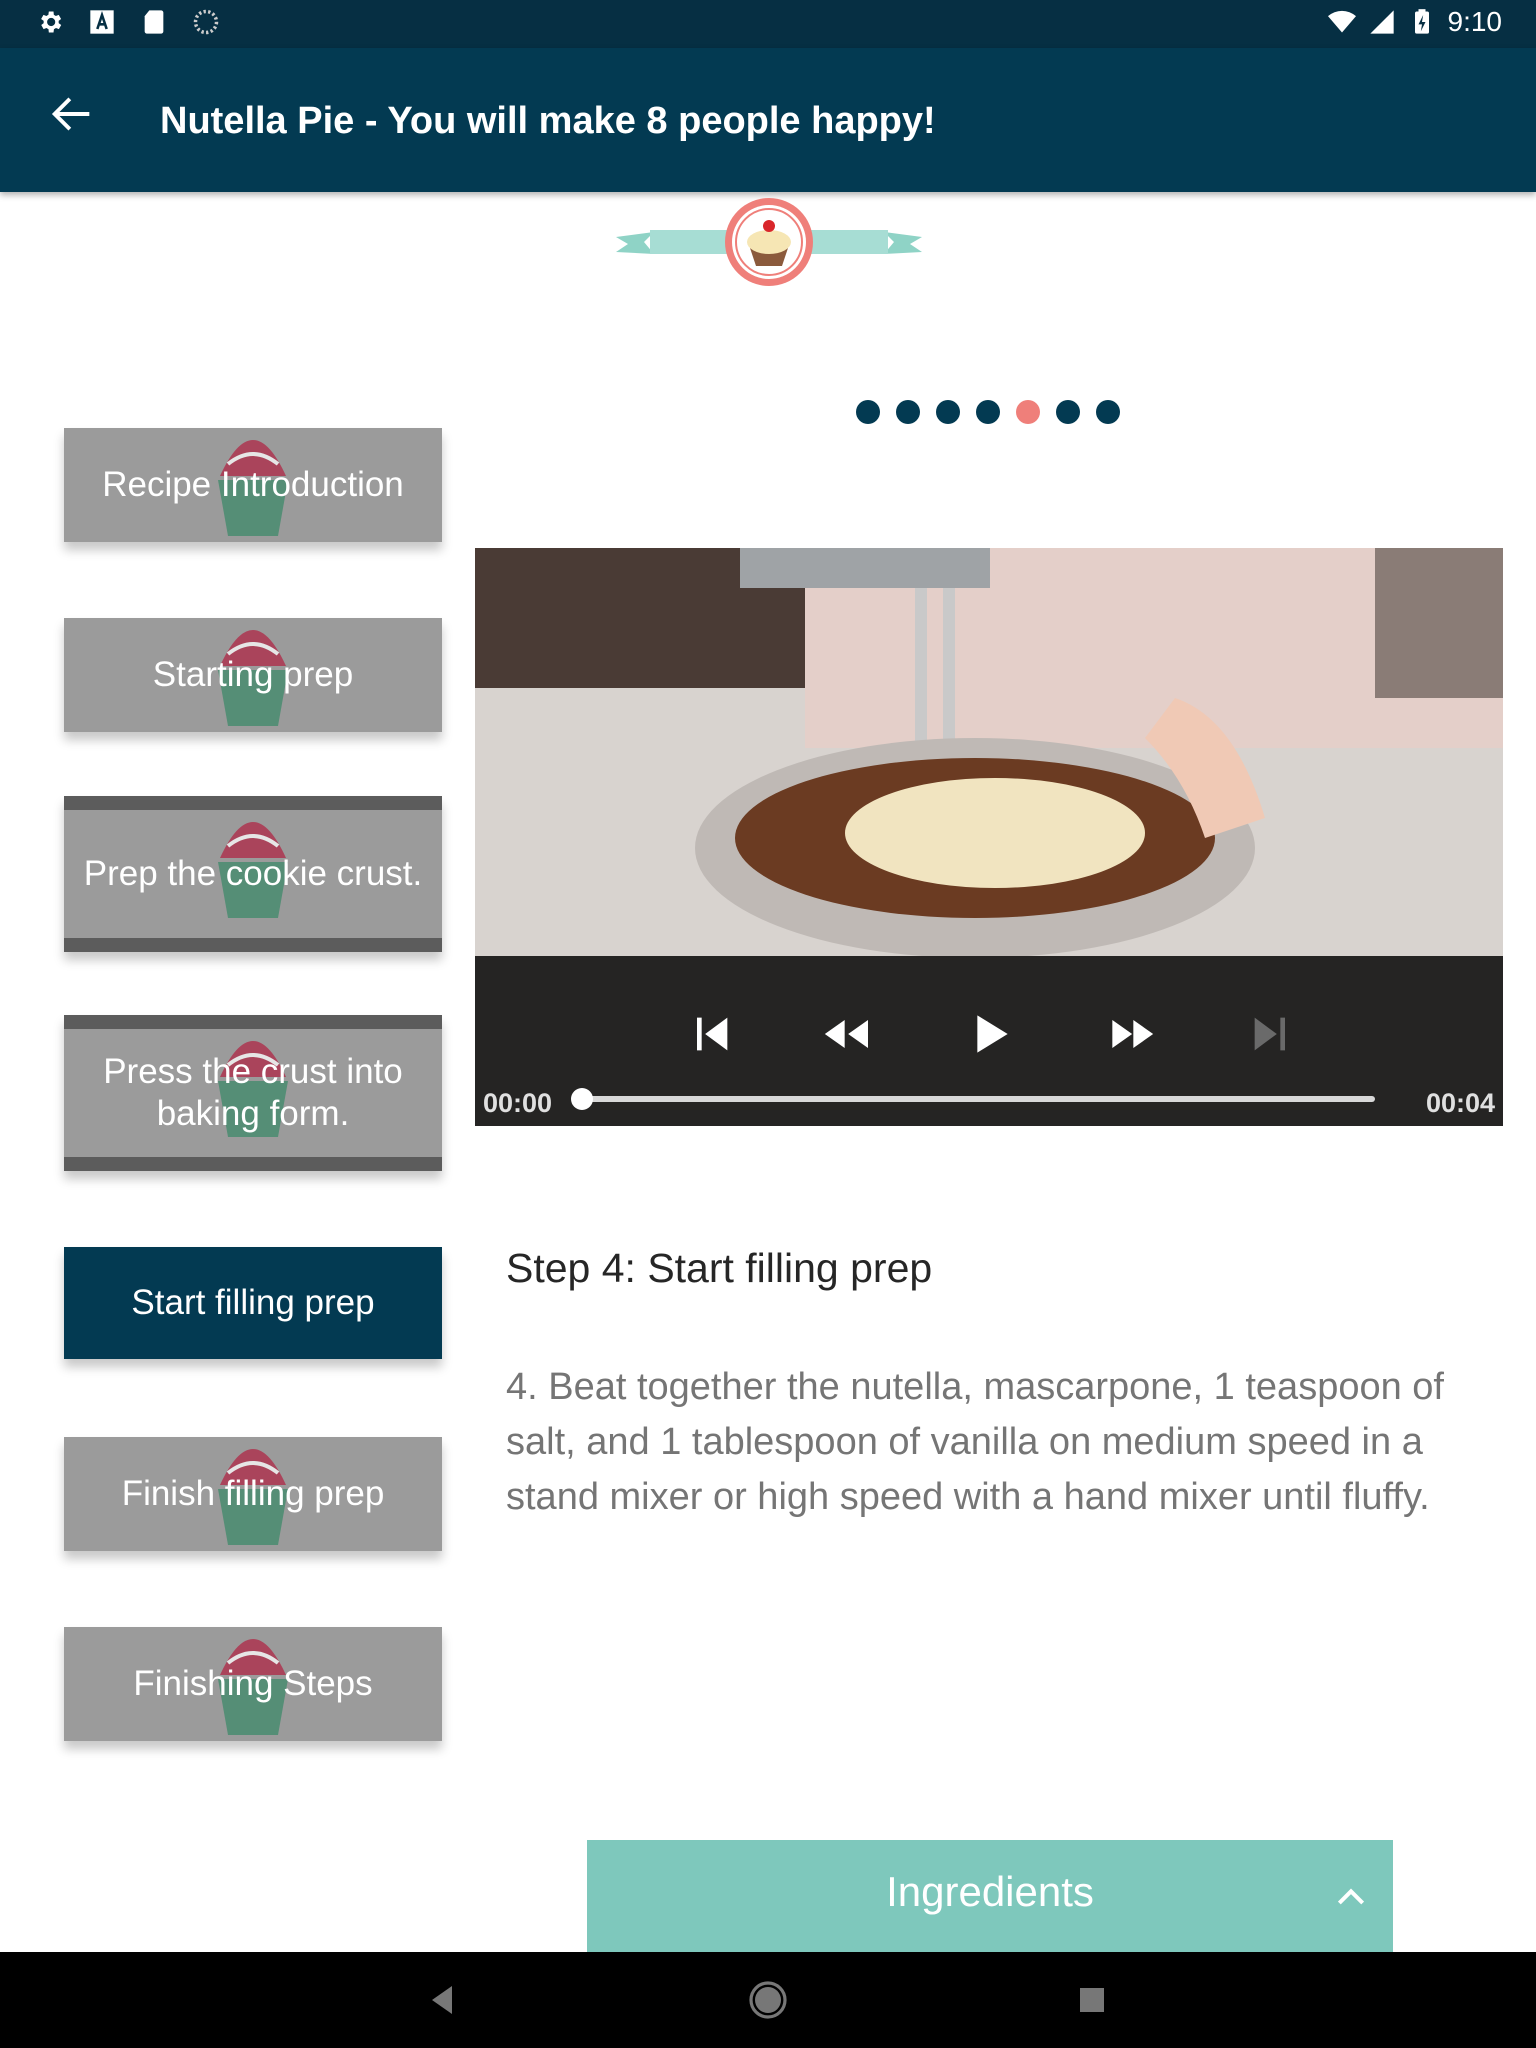 The height and width of the screenshot is (2048, 1536). I want to click on nav-recents-icon, so click(1092, 2000).